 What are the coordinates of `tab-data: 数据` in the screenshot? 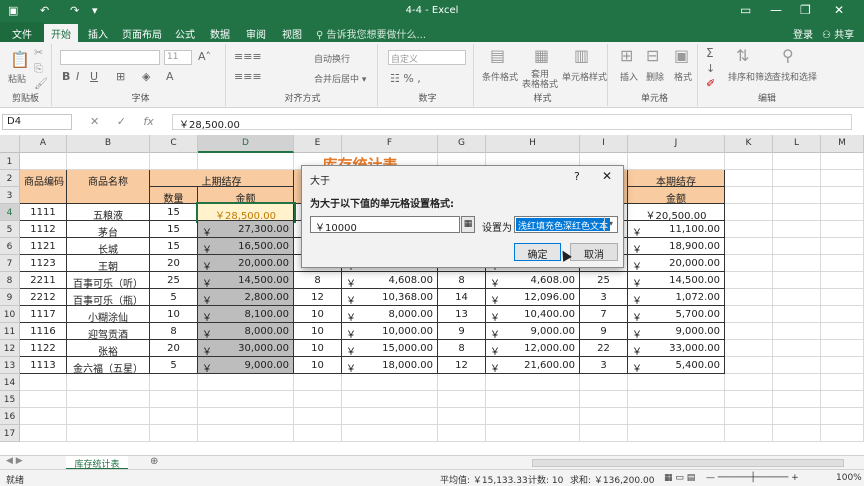 It's located at (220, 33).